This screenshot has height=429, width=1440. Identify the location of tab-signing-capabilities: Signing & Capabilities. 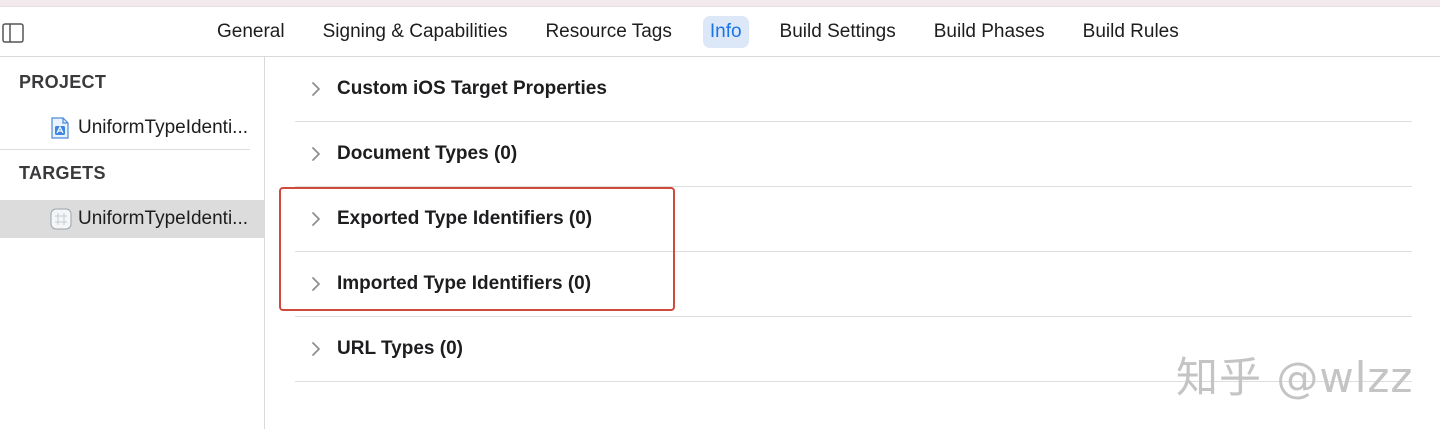
(415, 32).